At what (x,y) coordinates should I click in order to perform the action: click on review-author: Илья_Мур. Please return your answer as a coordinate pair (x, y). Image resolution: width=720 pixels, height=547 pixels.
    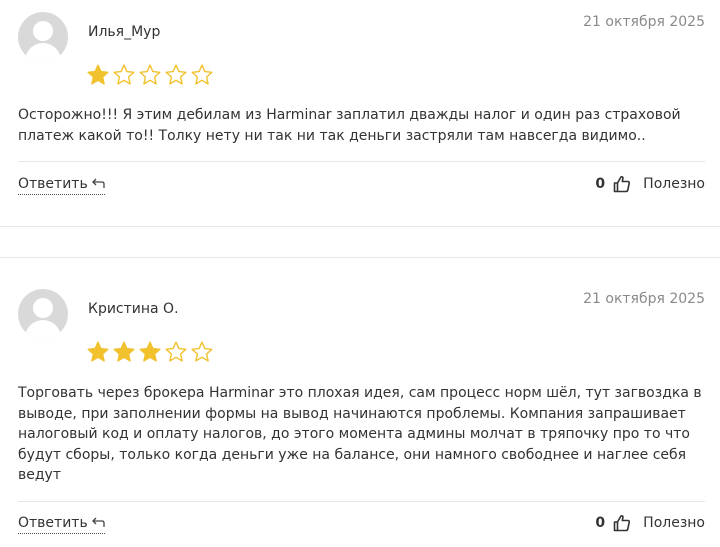
    Looking at the image, I should click on (124, 32).